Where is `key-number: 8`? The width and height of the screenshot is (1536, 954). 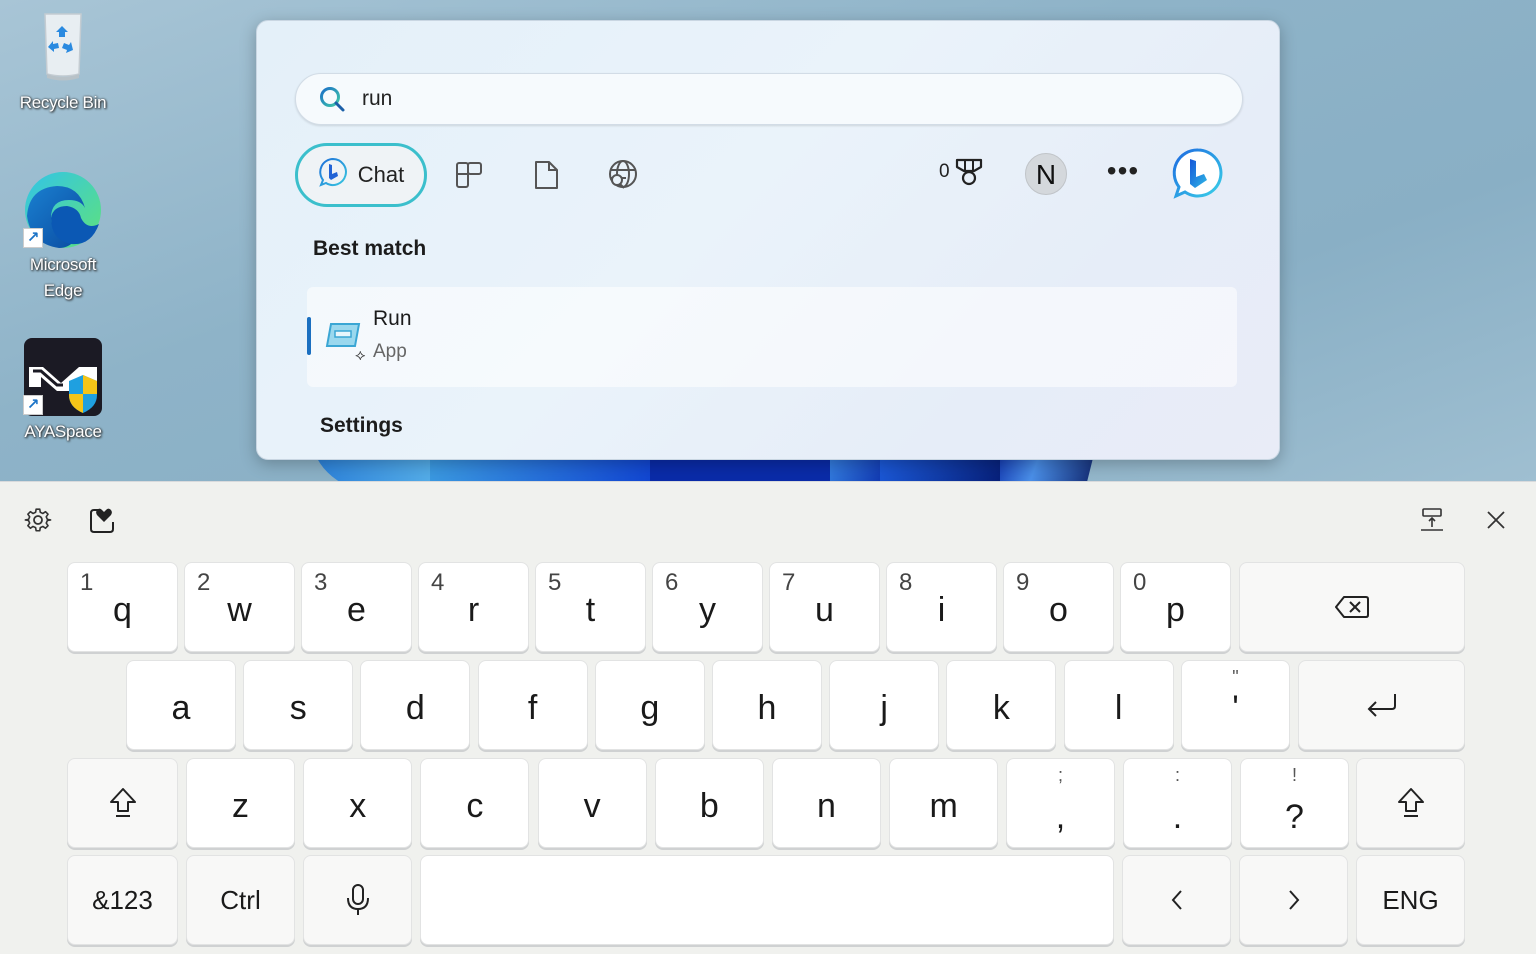
key-number: 8 is located at coordinates (906, 582).